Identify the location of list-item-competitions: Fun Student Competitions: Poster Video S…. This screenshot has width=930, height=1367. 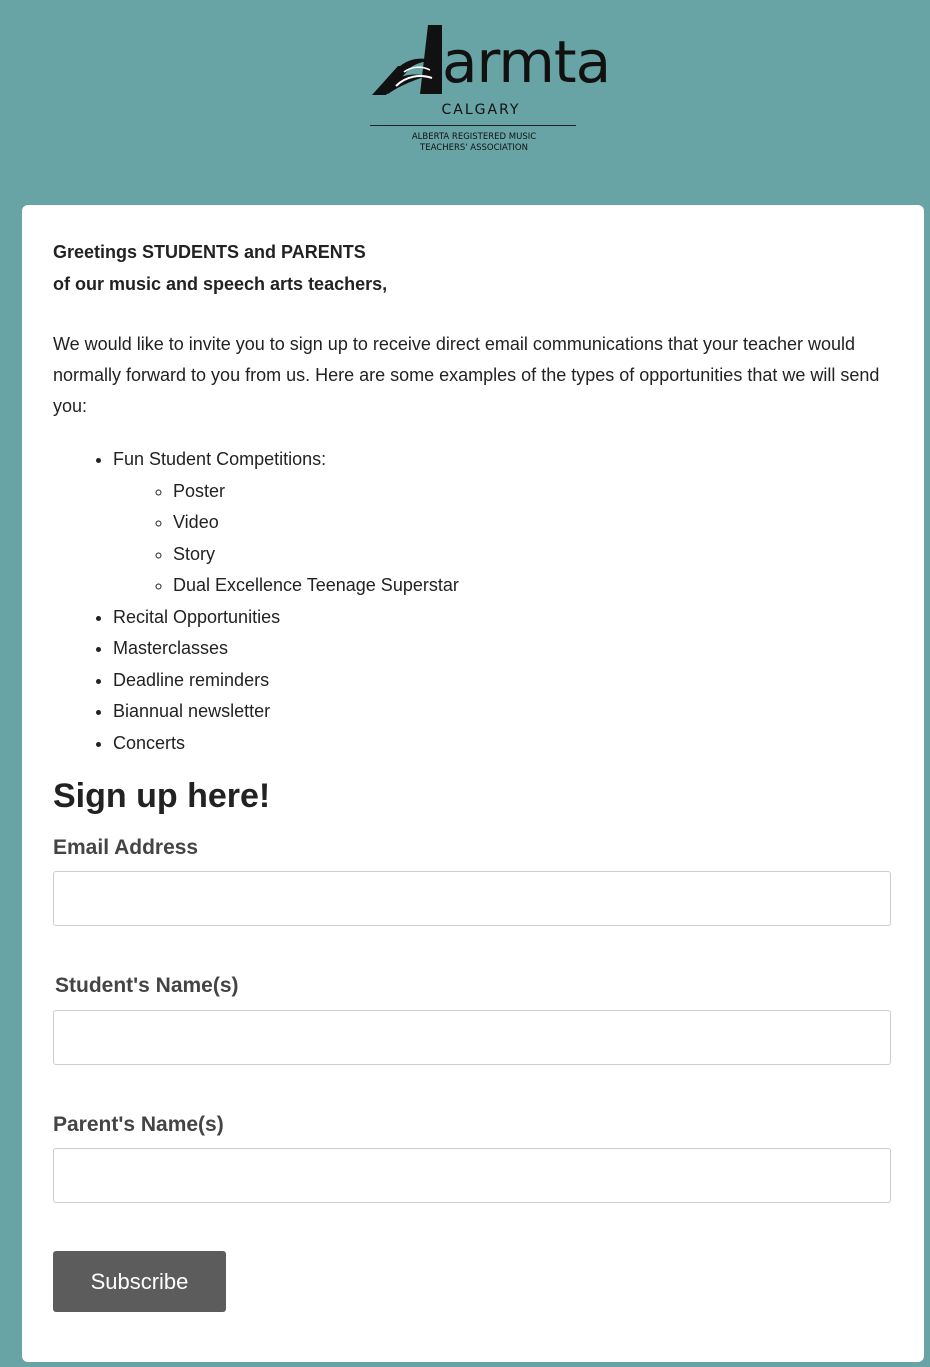
(286, 523).